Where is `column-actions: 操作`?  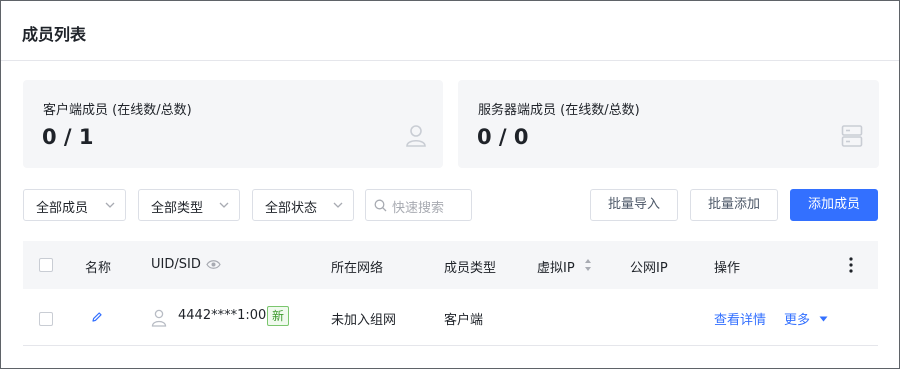
column-actions: 操作 is located at coordinates (727, 268).